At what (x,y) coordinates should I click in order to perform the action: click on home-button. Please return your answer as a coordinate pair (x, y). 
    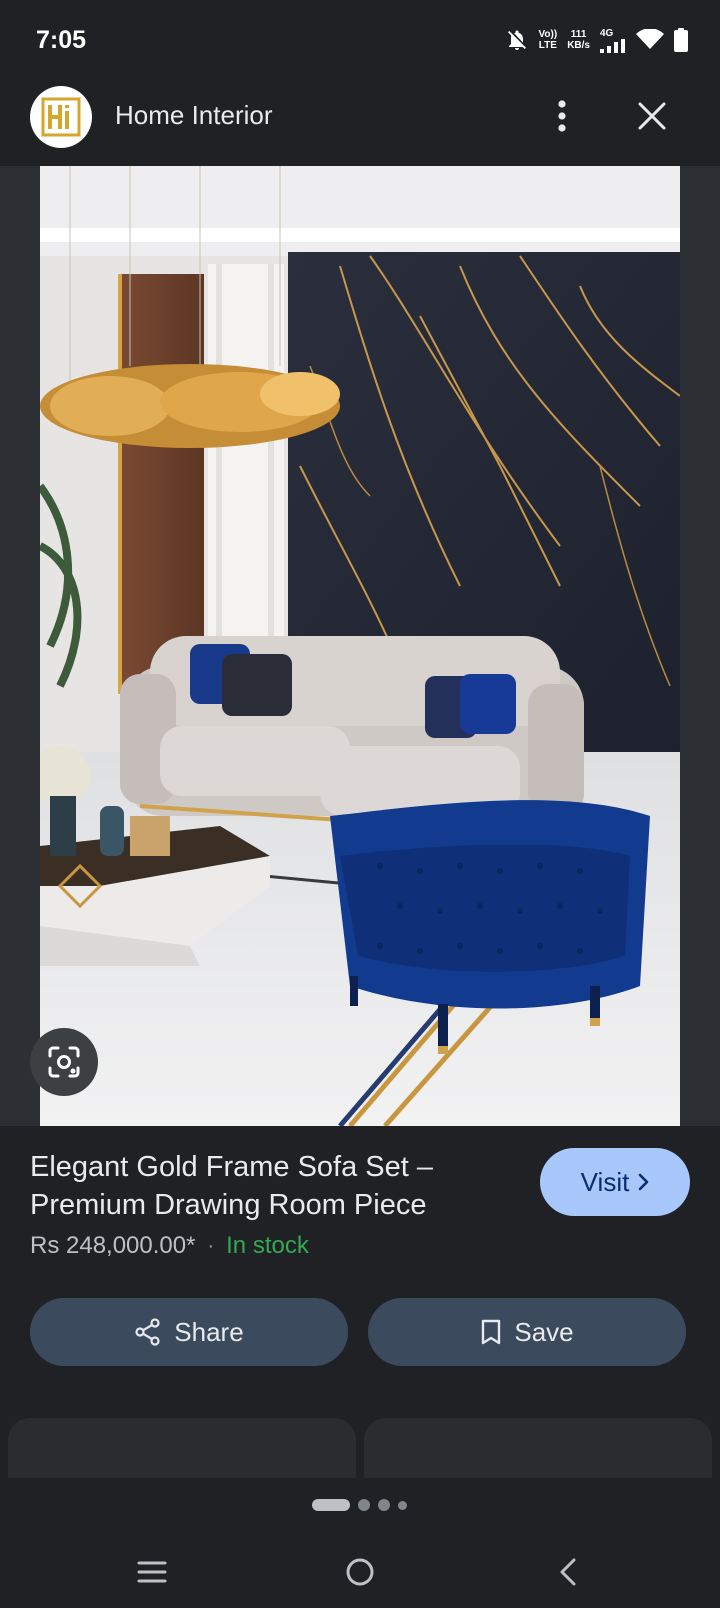
    Looking at the image, I should click on (360, 1572).